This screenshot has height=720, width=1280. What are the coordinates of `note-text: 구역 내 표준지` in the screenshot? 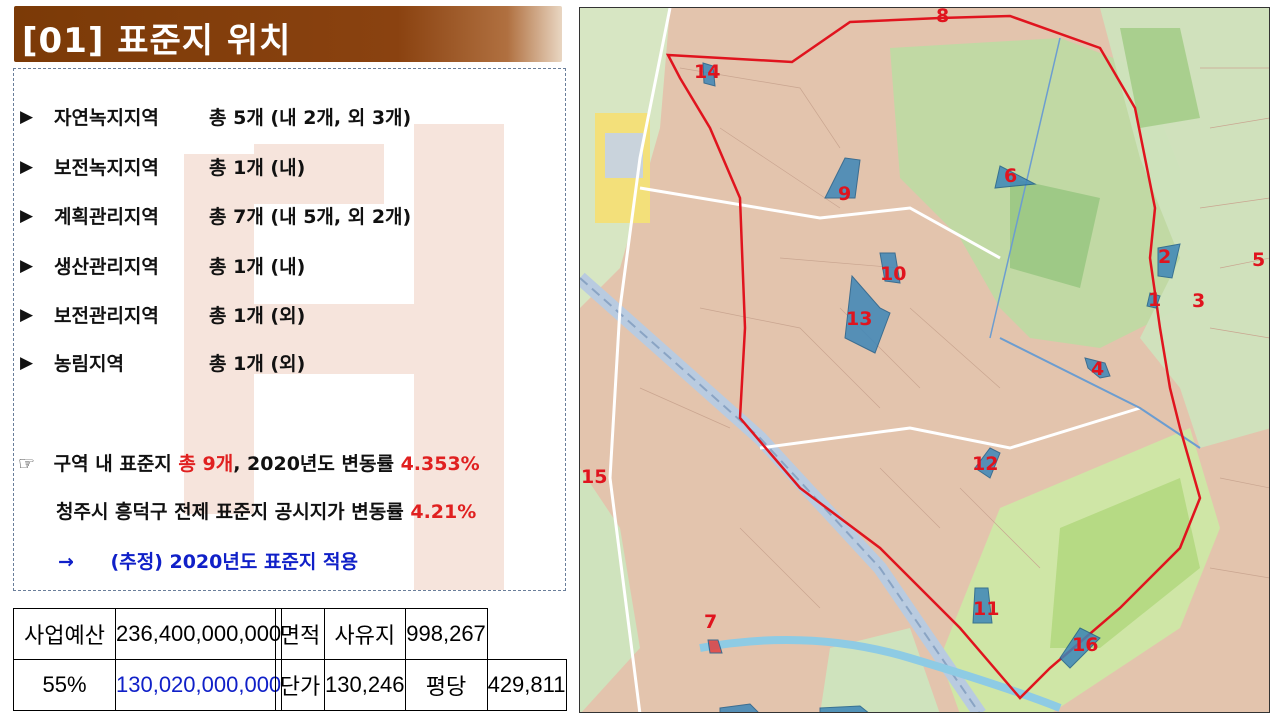 It's located at (112, 464).